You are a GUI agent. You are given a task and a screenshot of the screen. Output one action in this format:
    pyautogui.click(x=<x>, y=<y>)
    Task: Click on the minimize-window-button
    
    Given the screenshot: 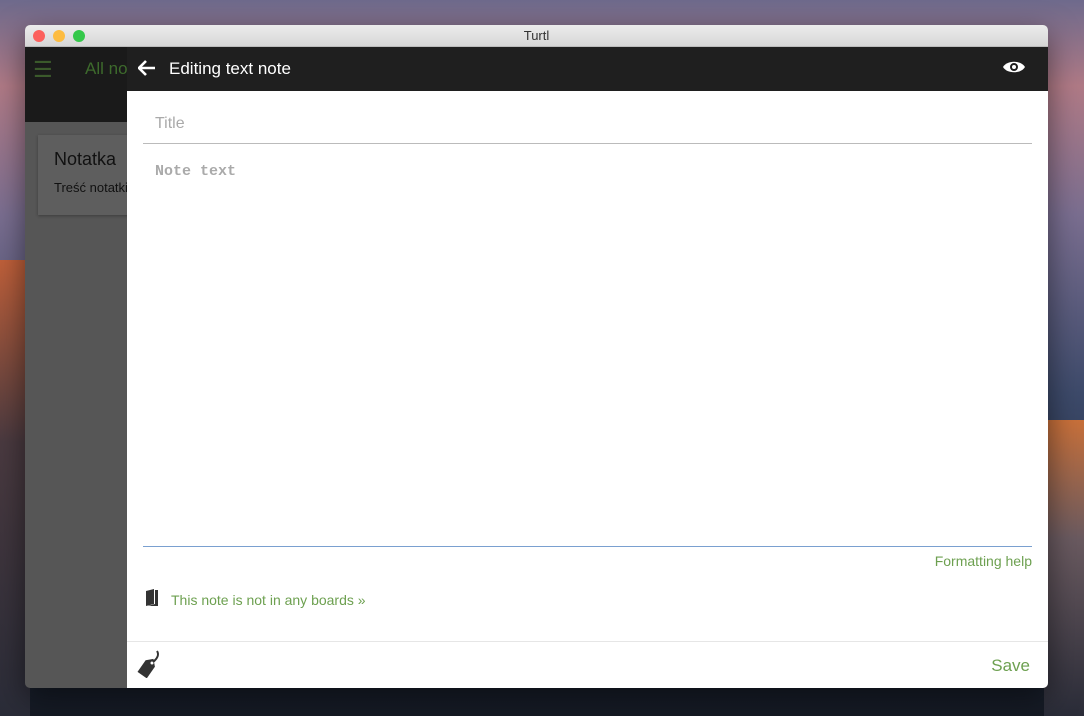 What is the action you would take?
    pyautogui.click(x=59, y=36)
    